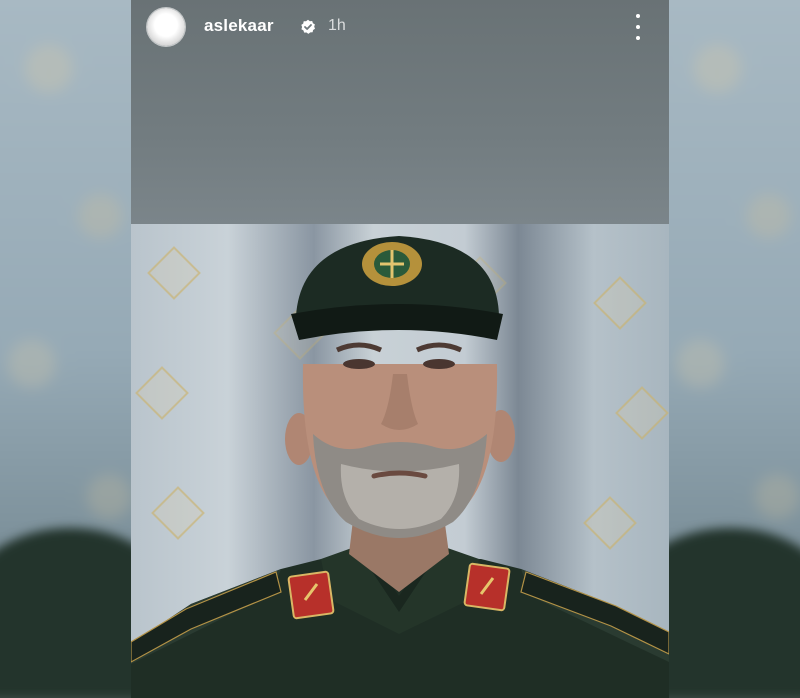  I want to click on verified-badge-icon, so click(308, 27).